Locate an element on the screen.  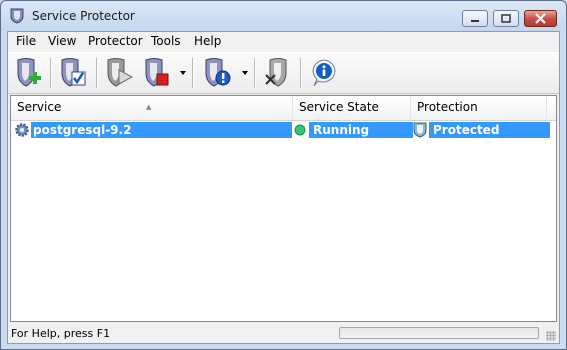
minimize-icon is located at coordinates (475, 21).